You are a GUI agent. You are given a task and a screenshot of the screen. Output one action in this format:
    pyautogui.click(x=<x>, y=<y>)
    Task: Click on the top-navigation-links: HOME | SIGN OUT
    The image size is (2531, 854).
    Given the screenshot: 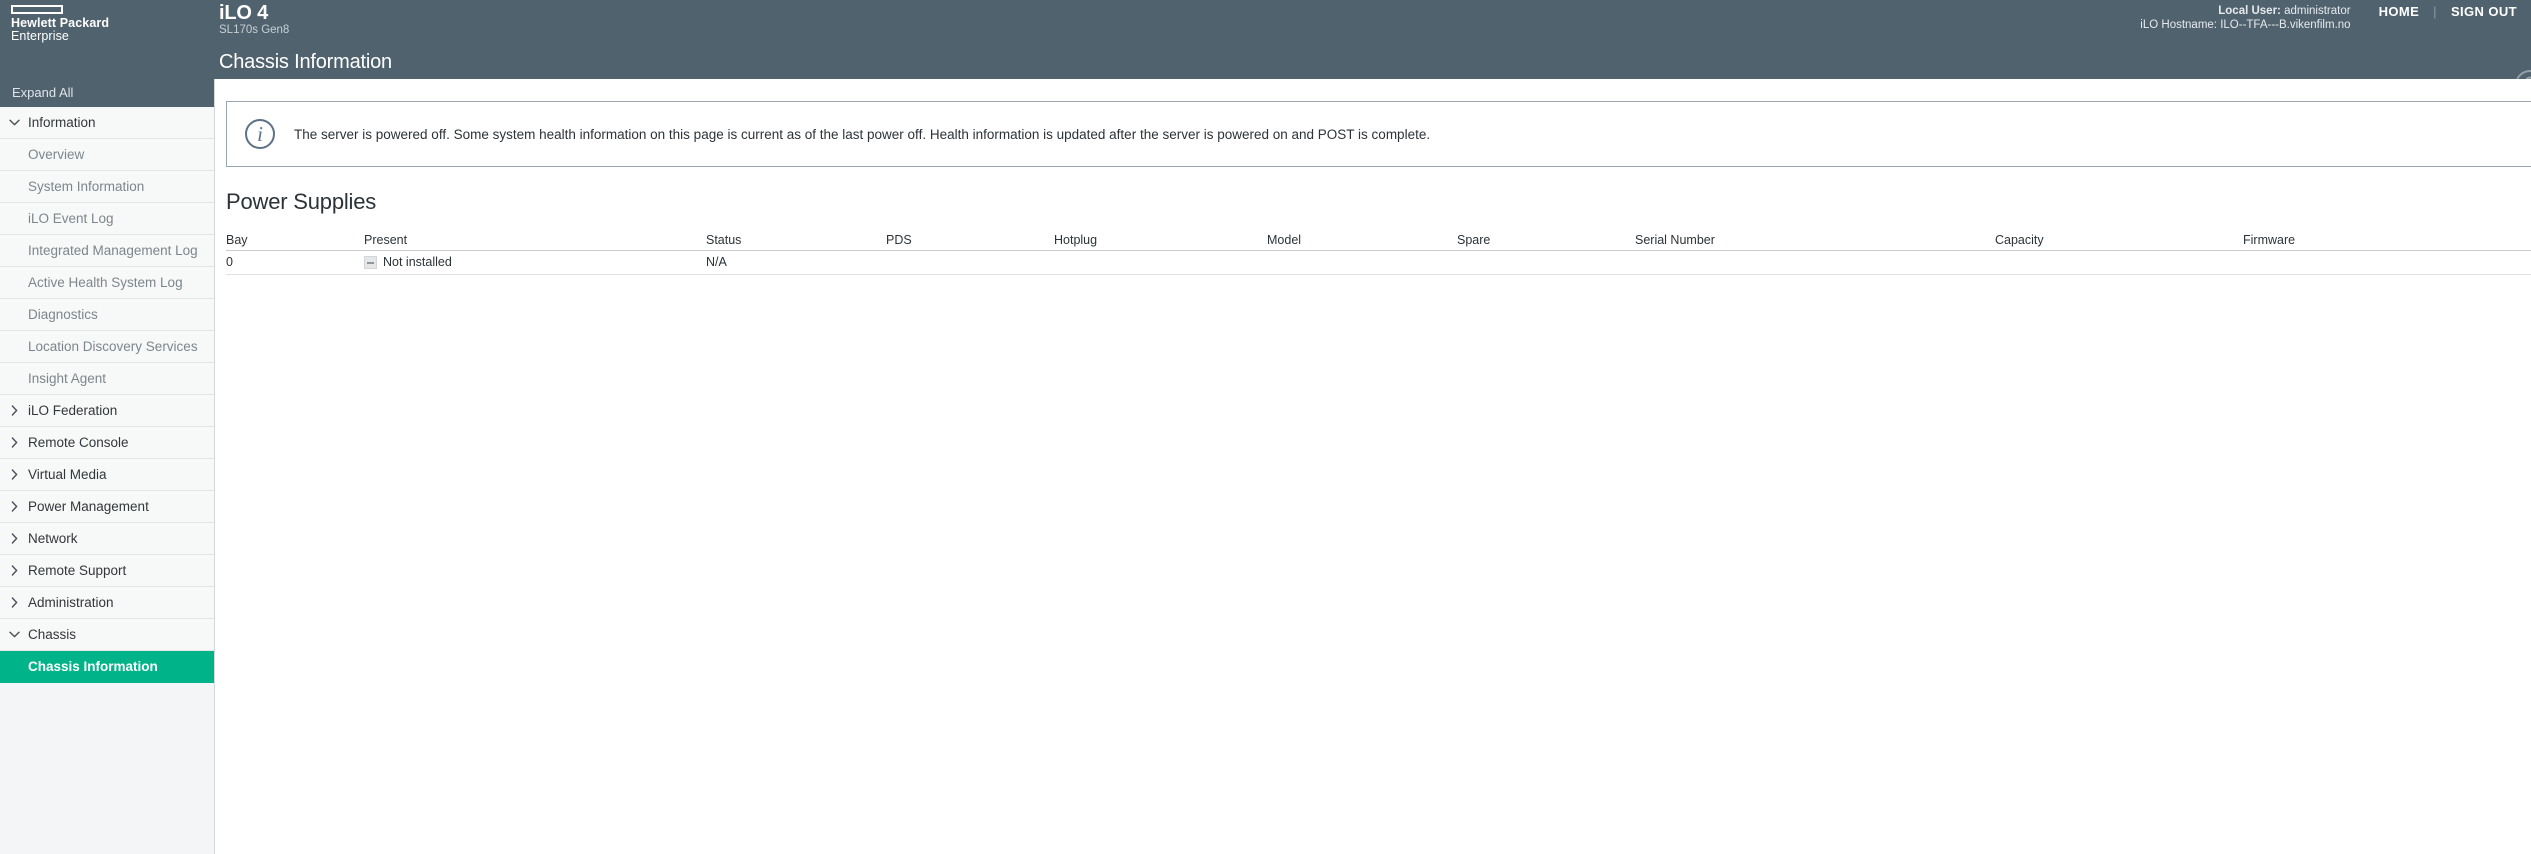 What is the action you would take?
    pyautogui.click(x=2448, y=9)
    